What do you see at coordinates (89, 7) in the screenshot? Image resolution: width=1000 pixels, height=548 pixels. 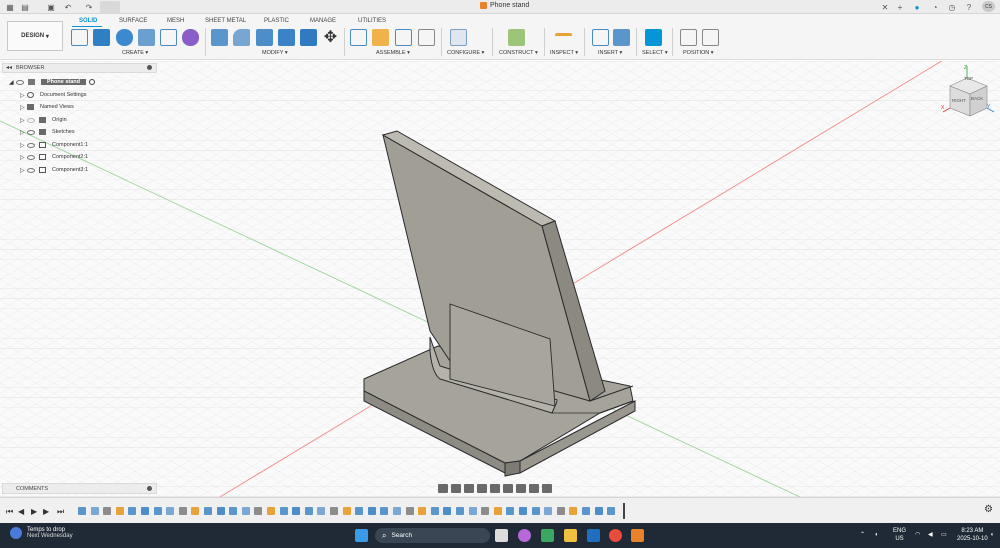 I see `redo-icon: ↷` at bounding box center [89, 7].